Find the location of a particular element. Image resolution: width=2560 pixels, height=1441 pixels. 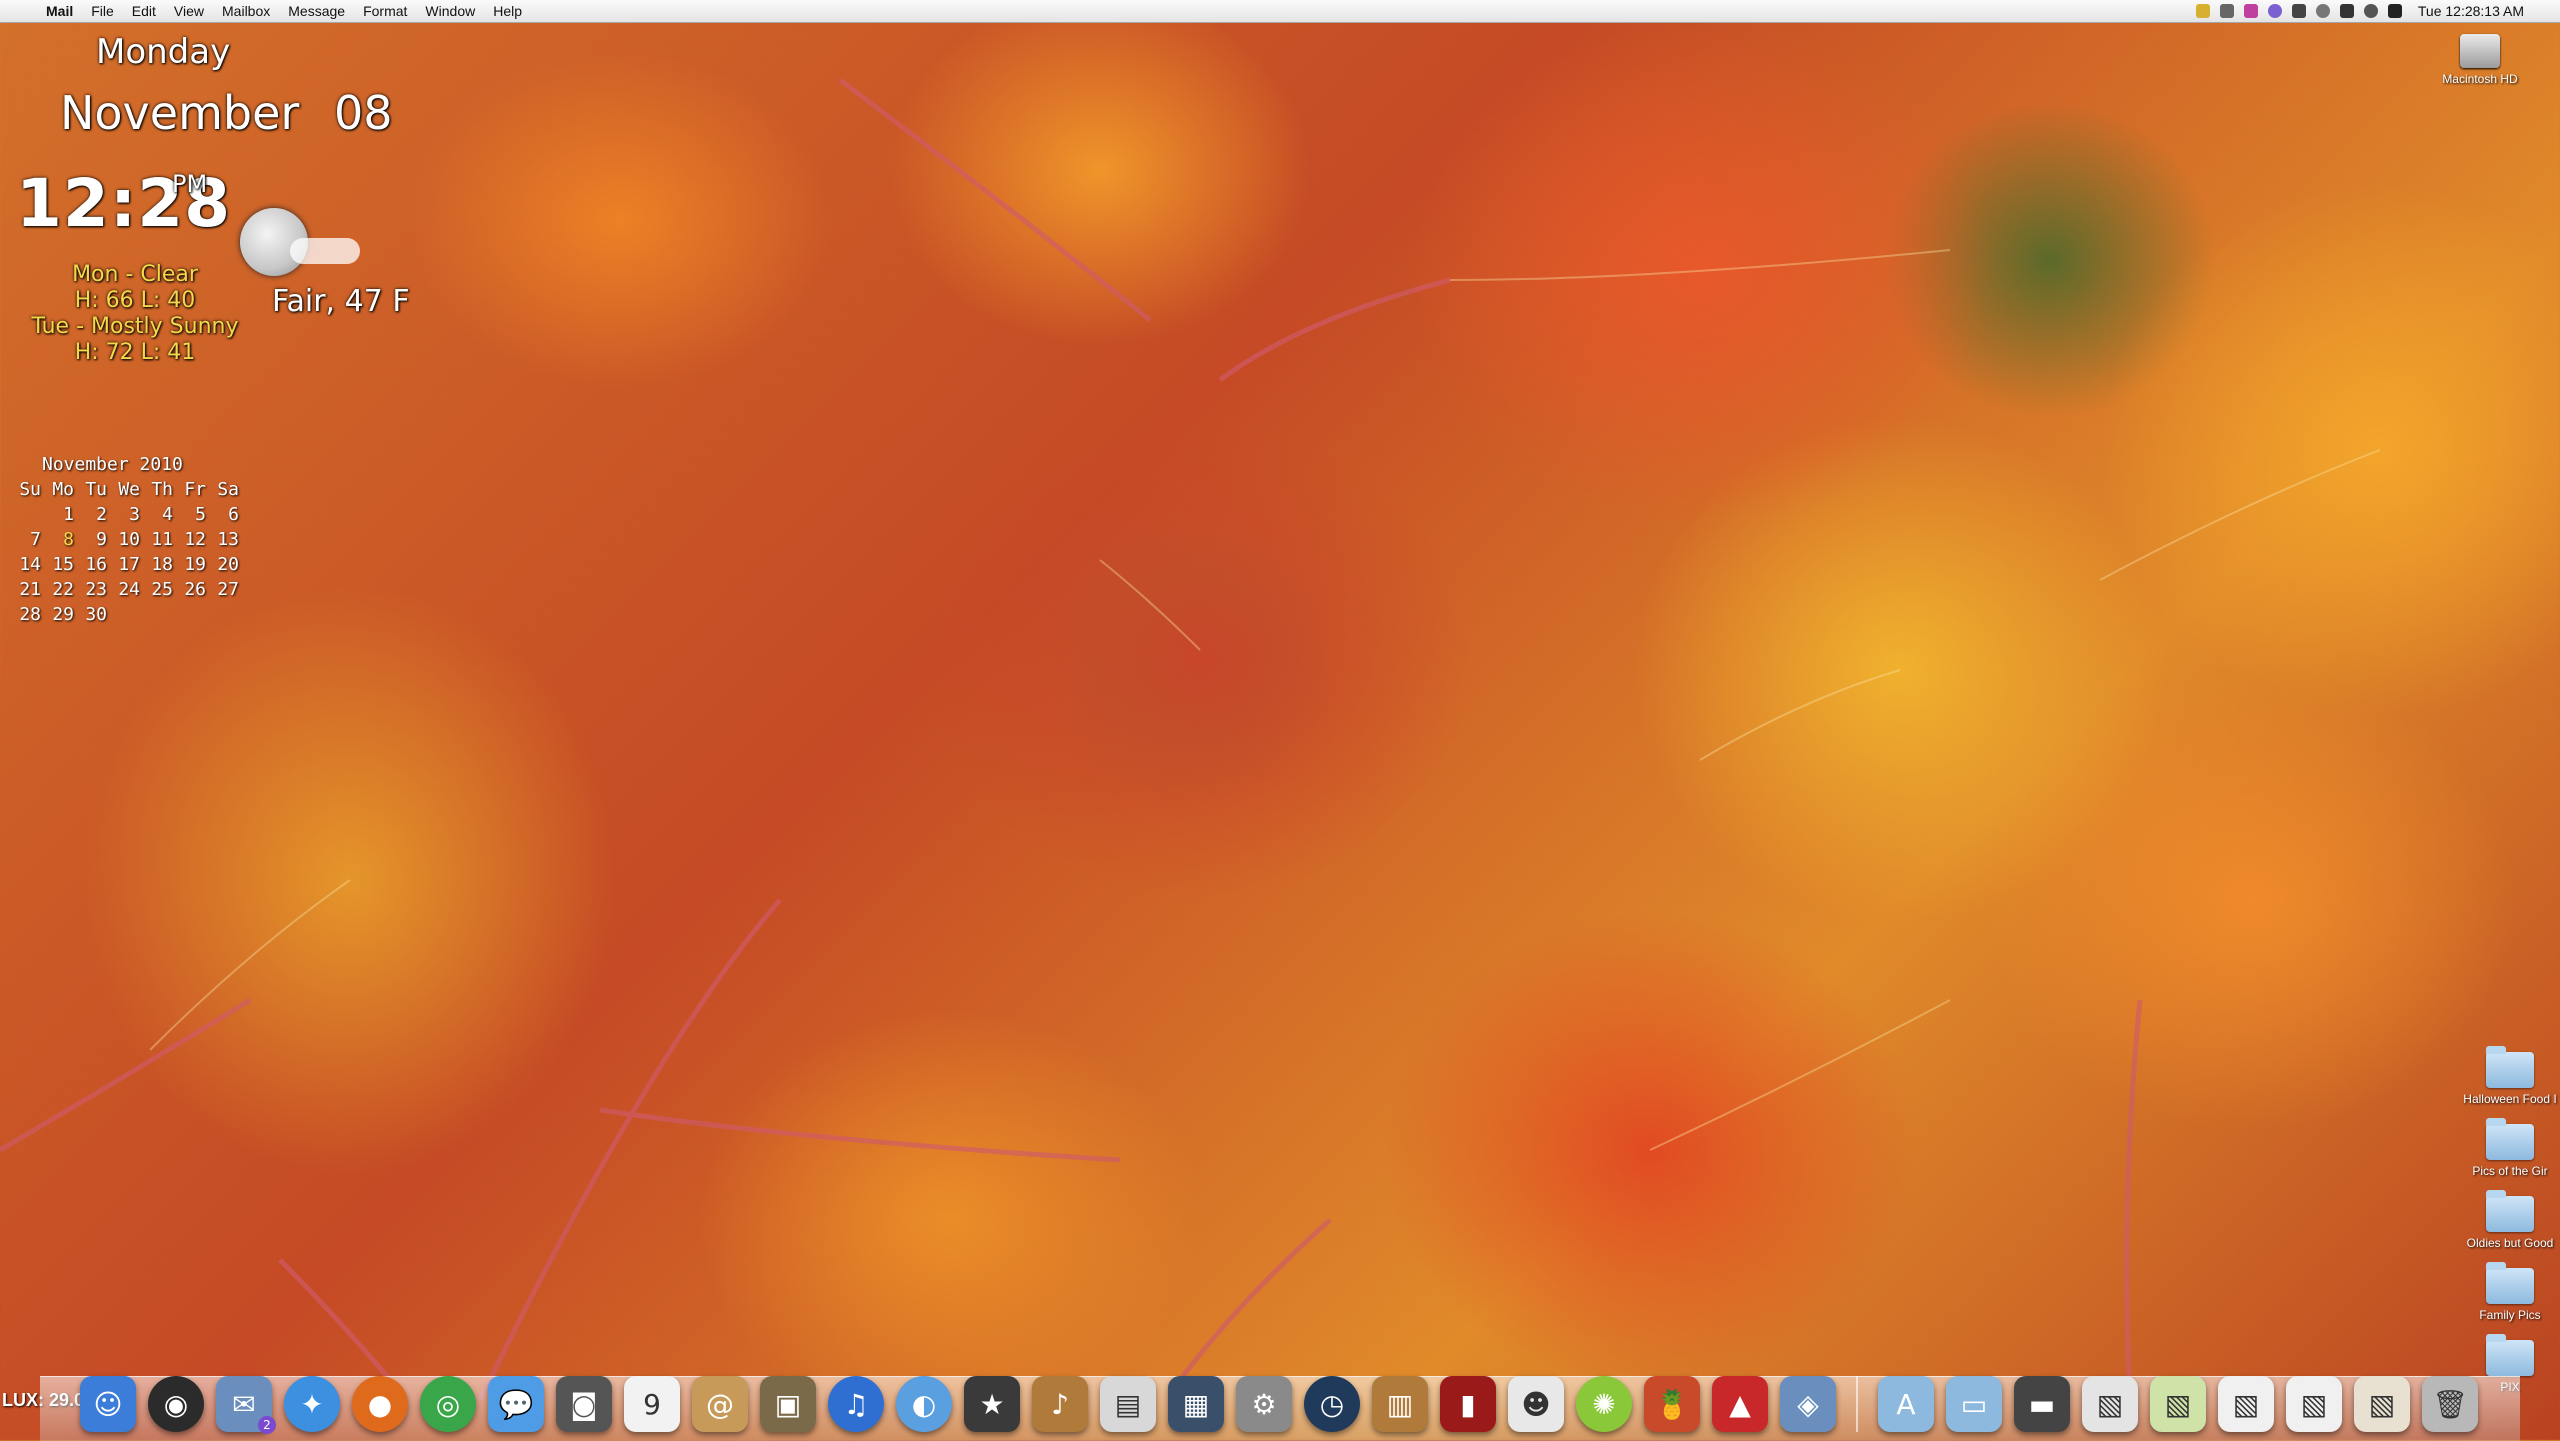

trash-icon: 🗑 is located at coordinates (2450, 1404).